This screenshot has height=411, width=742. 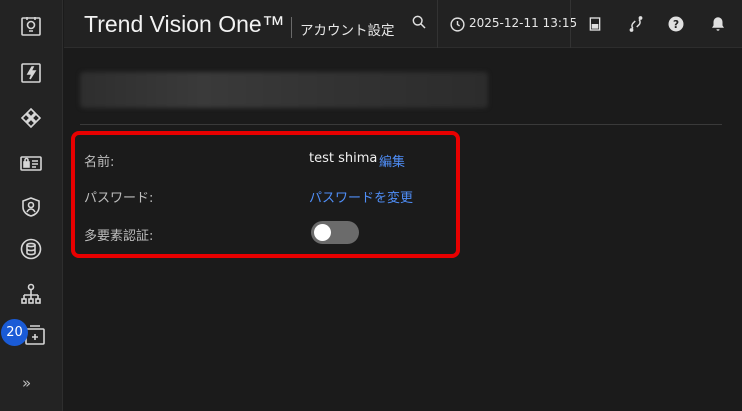 What do you see at coordinates (31, 163) in the screenshot?
I see `id-card-icon` at bounding box center [31, 163].